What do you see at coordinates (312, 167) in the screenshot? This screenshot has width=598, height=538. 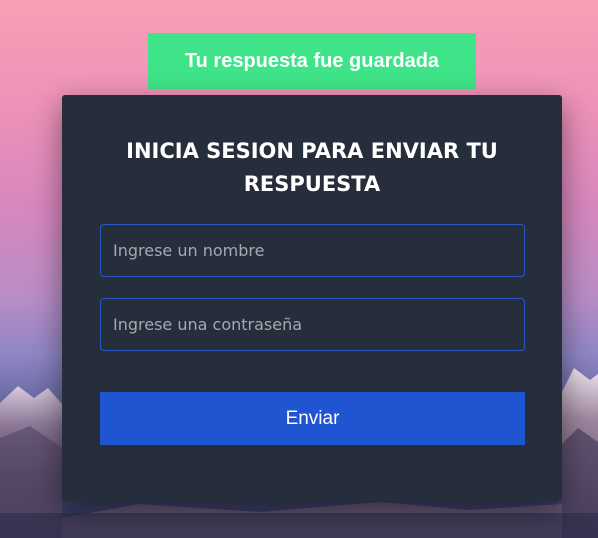 I see `login-title: INICIA SESION PARA ENVIAR TU RESPUESTA` at bounding box center [312, 167].